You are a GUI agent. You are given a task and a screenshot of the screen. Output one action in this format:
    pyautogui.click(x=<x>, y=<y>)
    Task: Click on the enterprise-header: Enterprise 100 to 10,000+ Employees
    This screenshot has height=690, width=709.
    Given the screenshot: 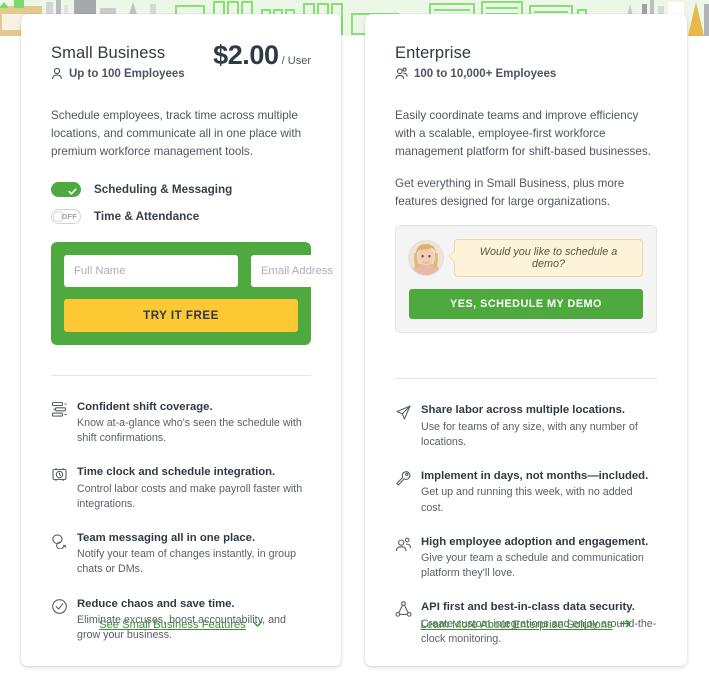 What is the action you would take?
    pyautogui.click(x=526, y=67)
    